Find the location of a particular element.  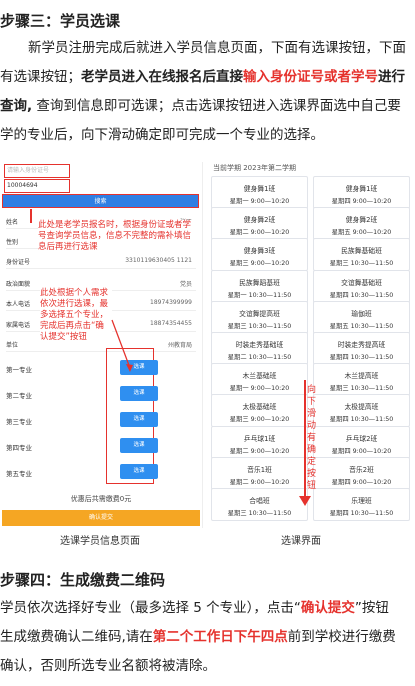

course-name: 乐理班 is located at coordinates (361, 501).